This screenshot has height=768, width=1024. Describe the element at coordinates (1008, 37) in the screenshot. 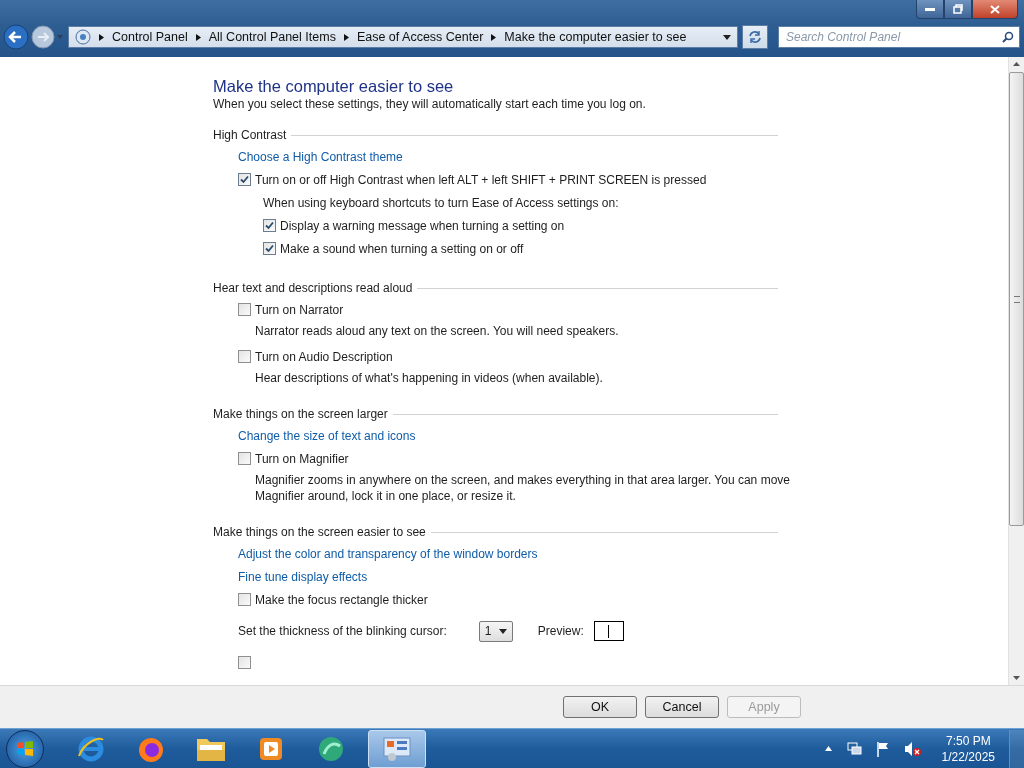

I see `search-icon` at that location.